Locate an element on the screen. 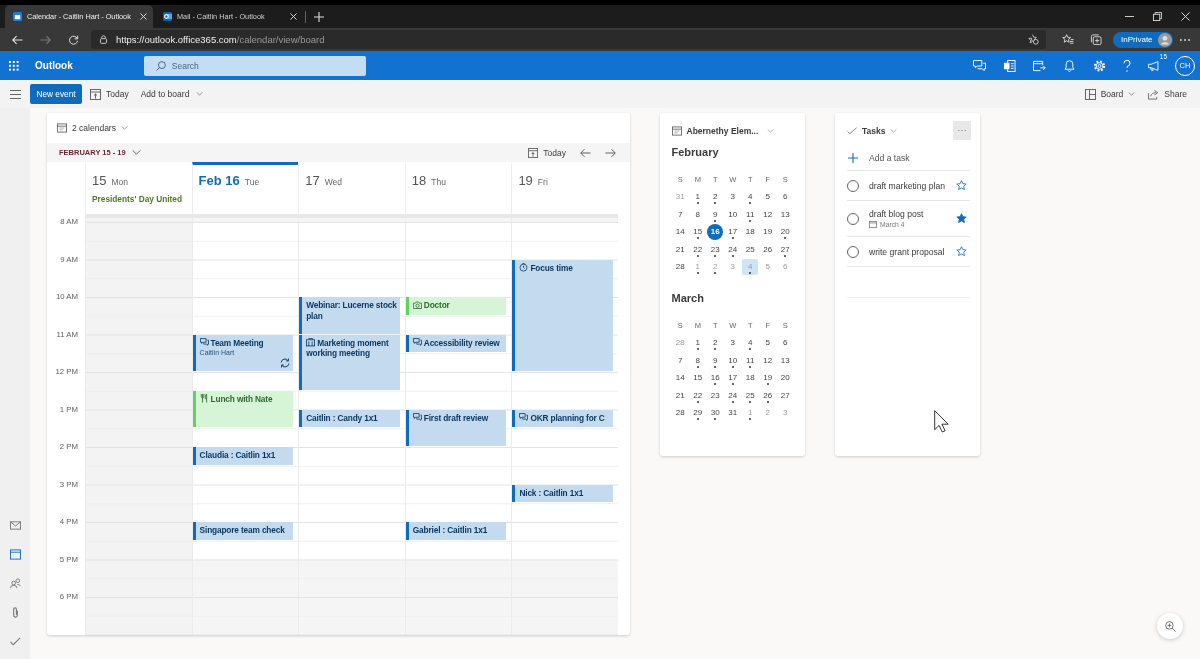 This screenshot has height=659, width=1200. calendar-day: 20 is located at coordinates (785, 232).